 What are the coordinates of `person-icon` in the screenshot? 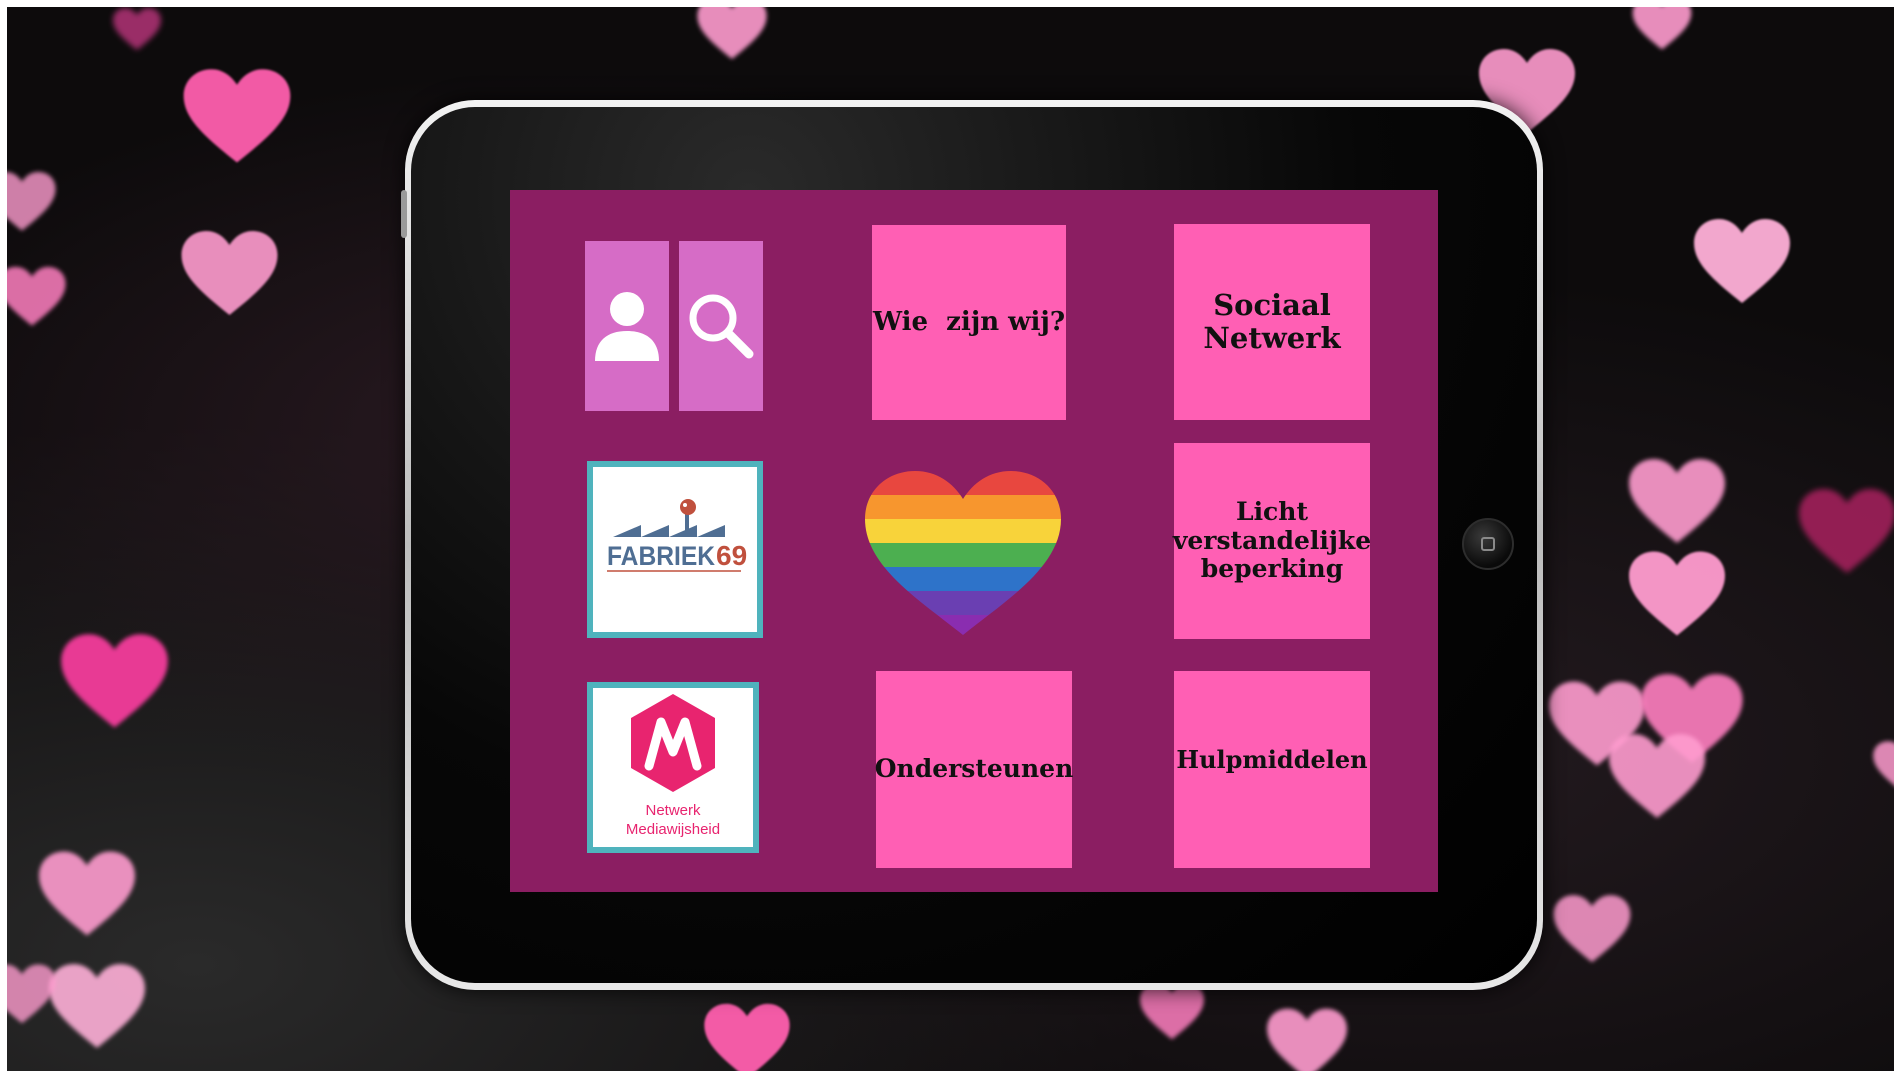 It's located at (627, 326).